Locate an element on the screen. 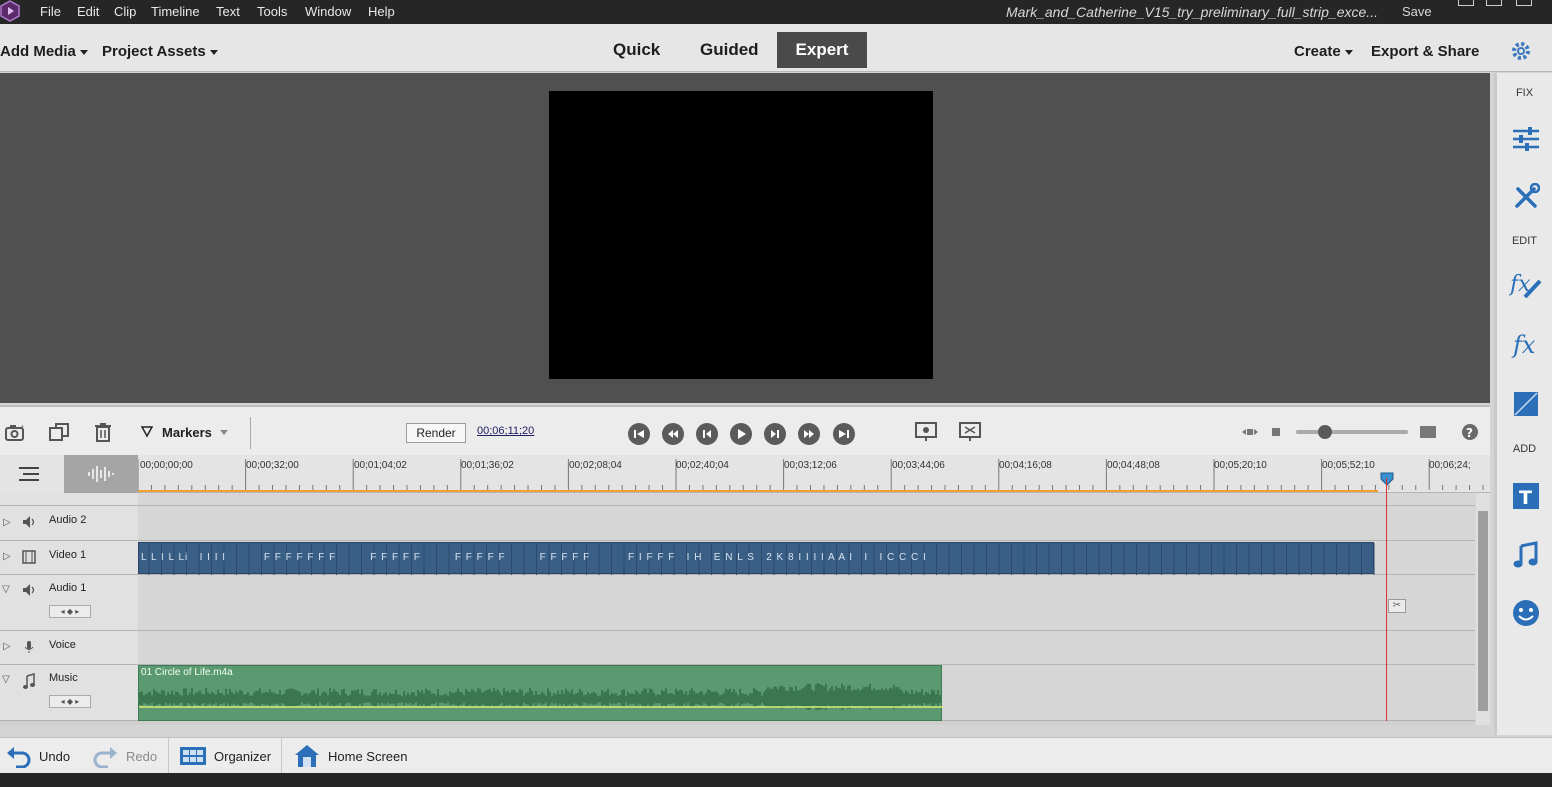 The image size is (1552, 787). menu-clip: Clip is located at coordinates (125, 11).